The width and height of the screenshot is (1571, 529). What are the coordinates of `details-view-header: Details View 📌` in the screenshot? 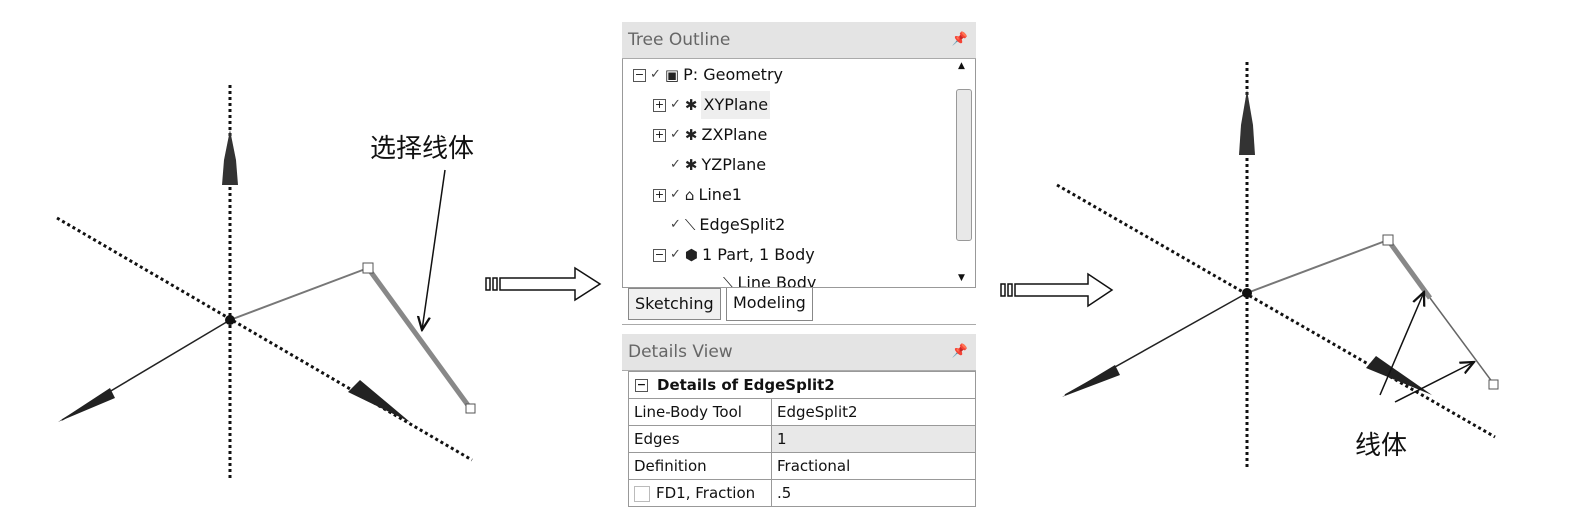 It's located at (799, 352).